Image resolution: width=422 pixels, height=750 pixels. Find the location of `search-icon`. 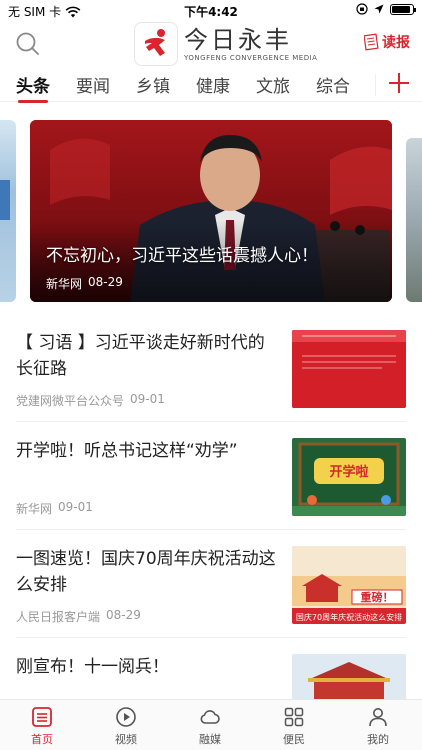

search-icon is located at coordinates (28, 44).